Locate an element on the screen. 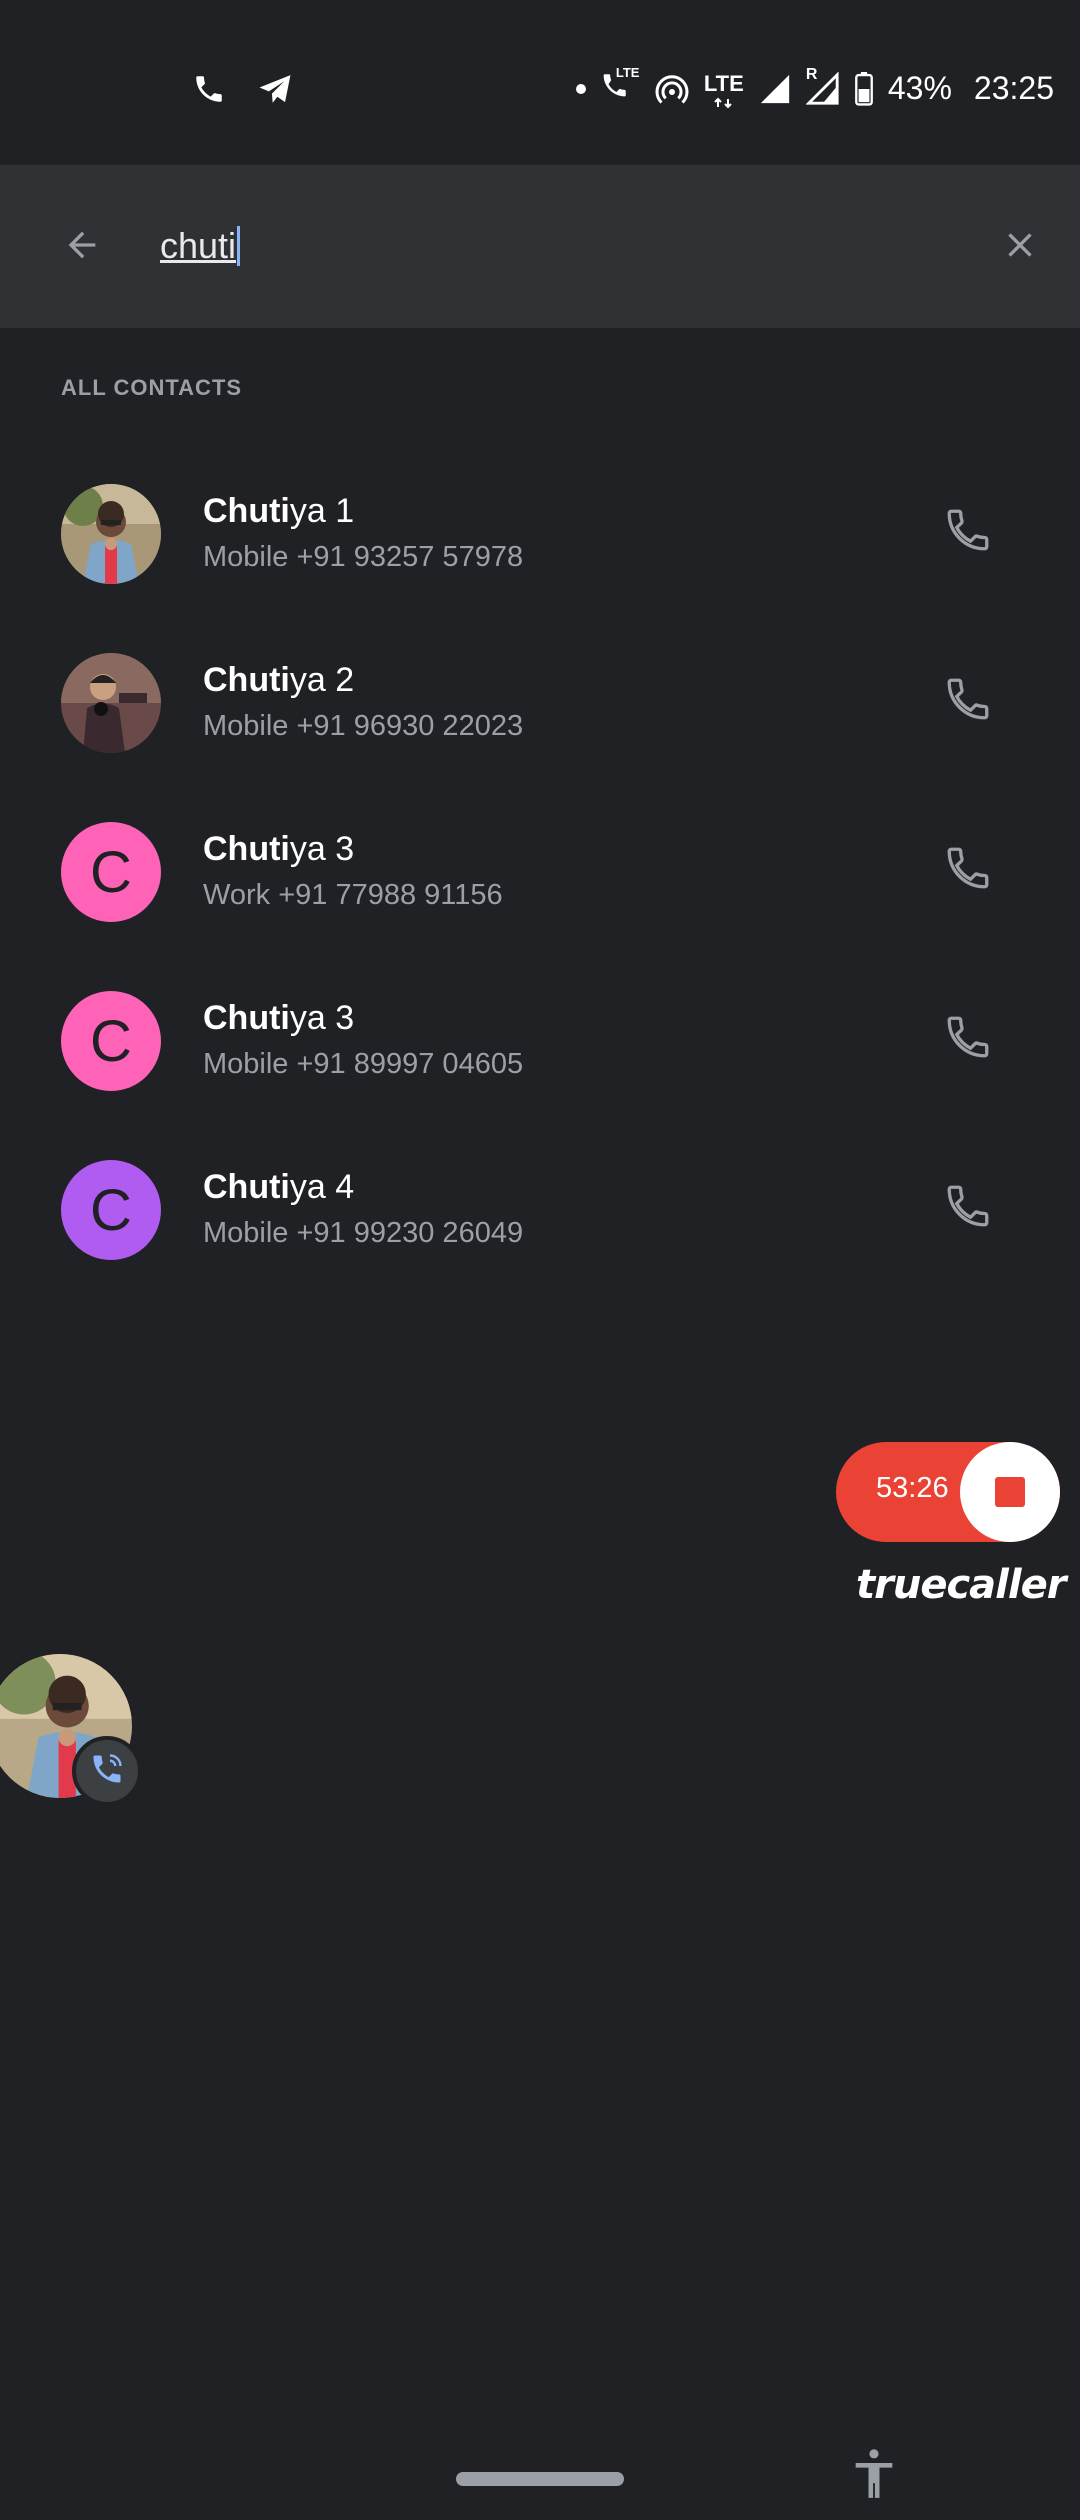 The image size is (1080, 2520). back-button is located at coordinates (82, 247).